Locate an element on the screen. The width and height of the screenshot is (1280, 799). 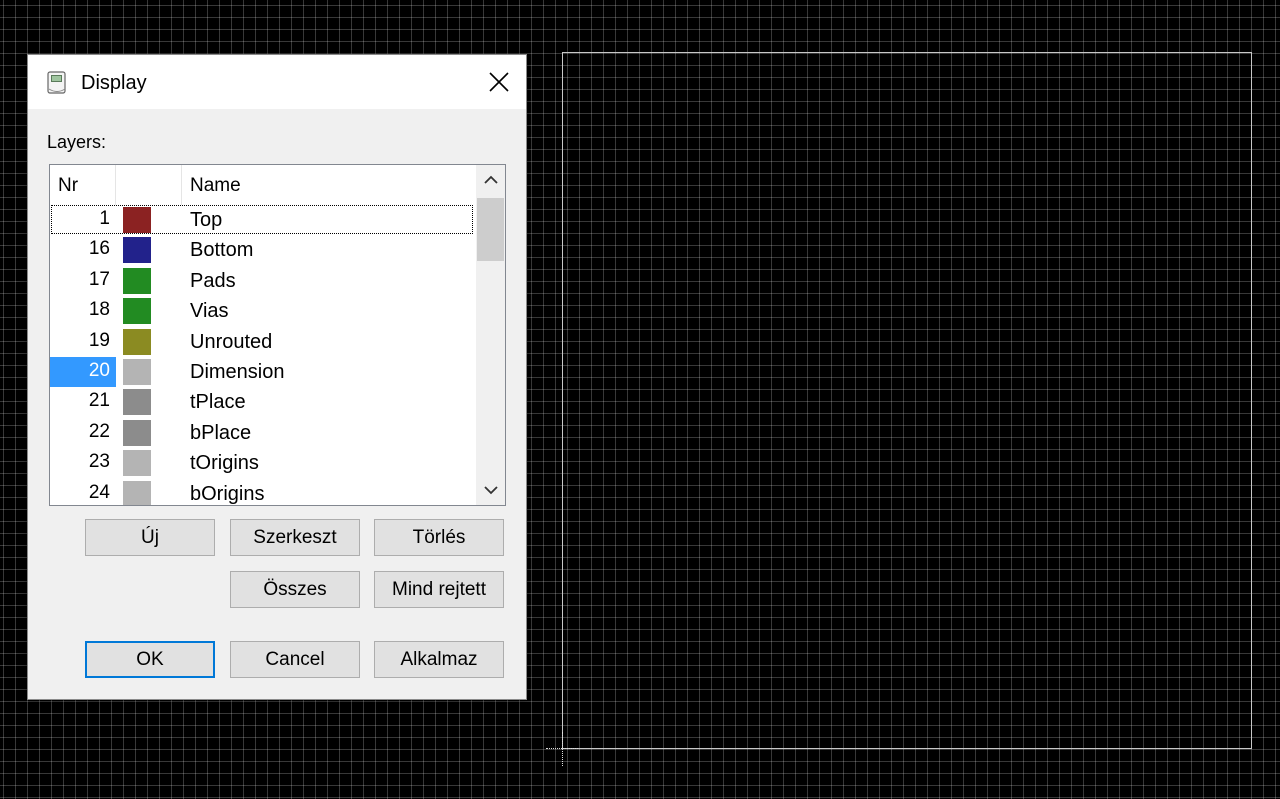
scroll-up-button is located at coordinates (490, 180).